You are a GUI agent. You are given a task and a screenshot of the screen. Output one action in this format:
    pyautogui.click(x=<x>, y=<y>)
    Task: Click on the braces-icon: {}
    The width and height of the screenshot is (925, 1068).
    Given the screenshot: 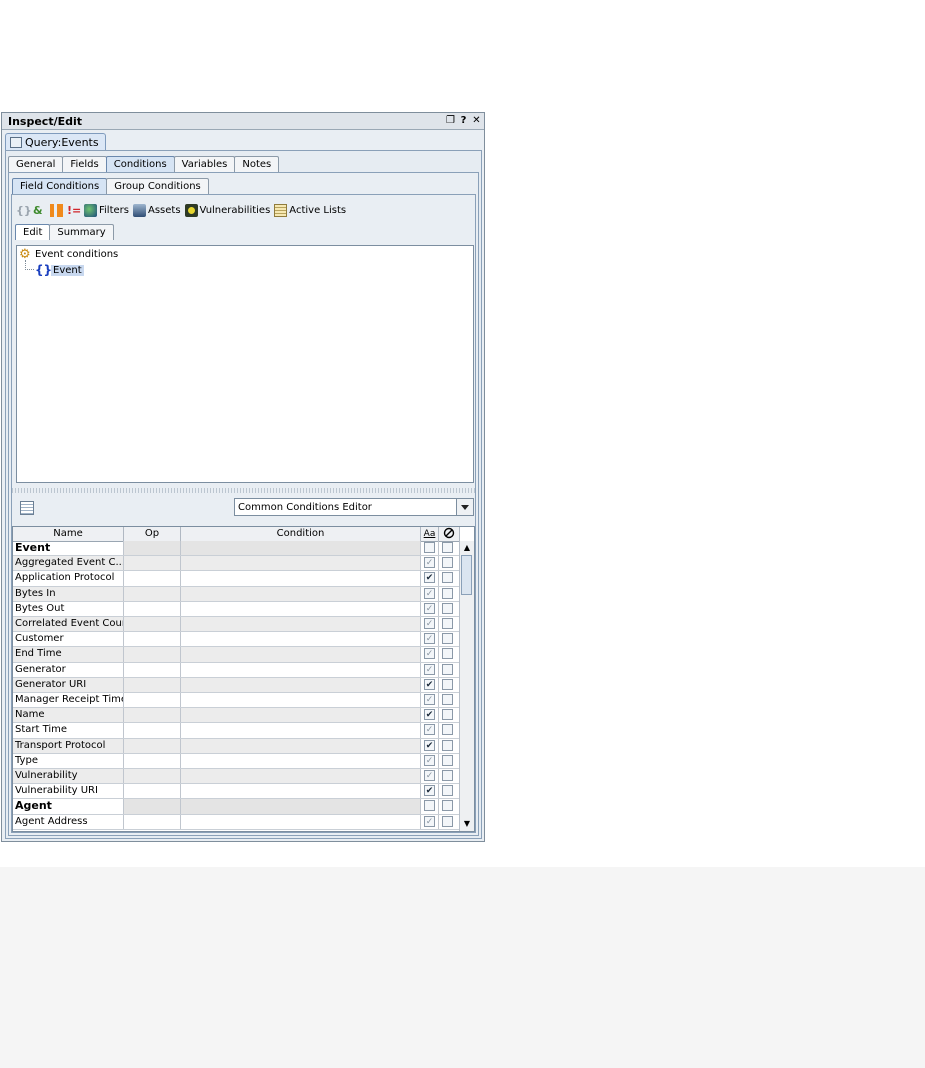 What is the action you would take?
    pyautogui.click(x=24, y=210)
    